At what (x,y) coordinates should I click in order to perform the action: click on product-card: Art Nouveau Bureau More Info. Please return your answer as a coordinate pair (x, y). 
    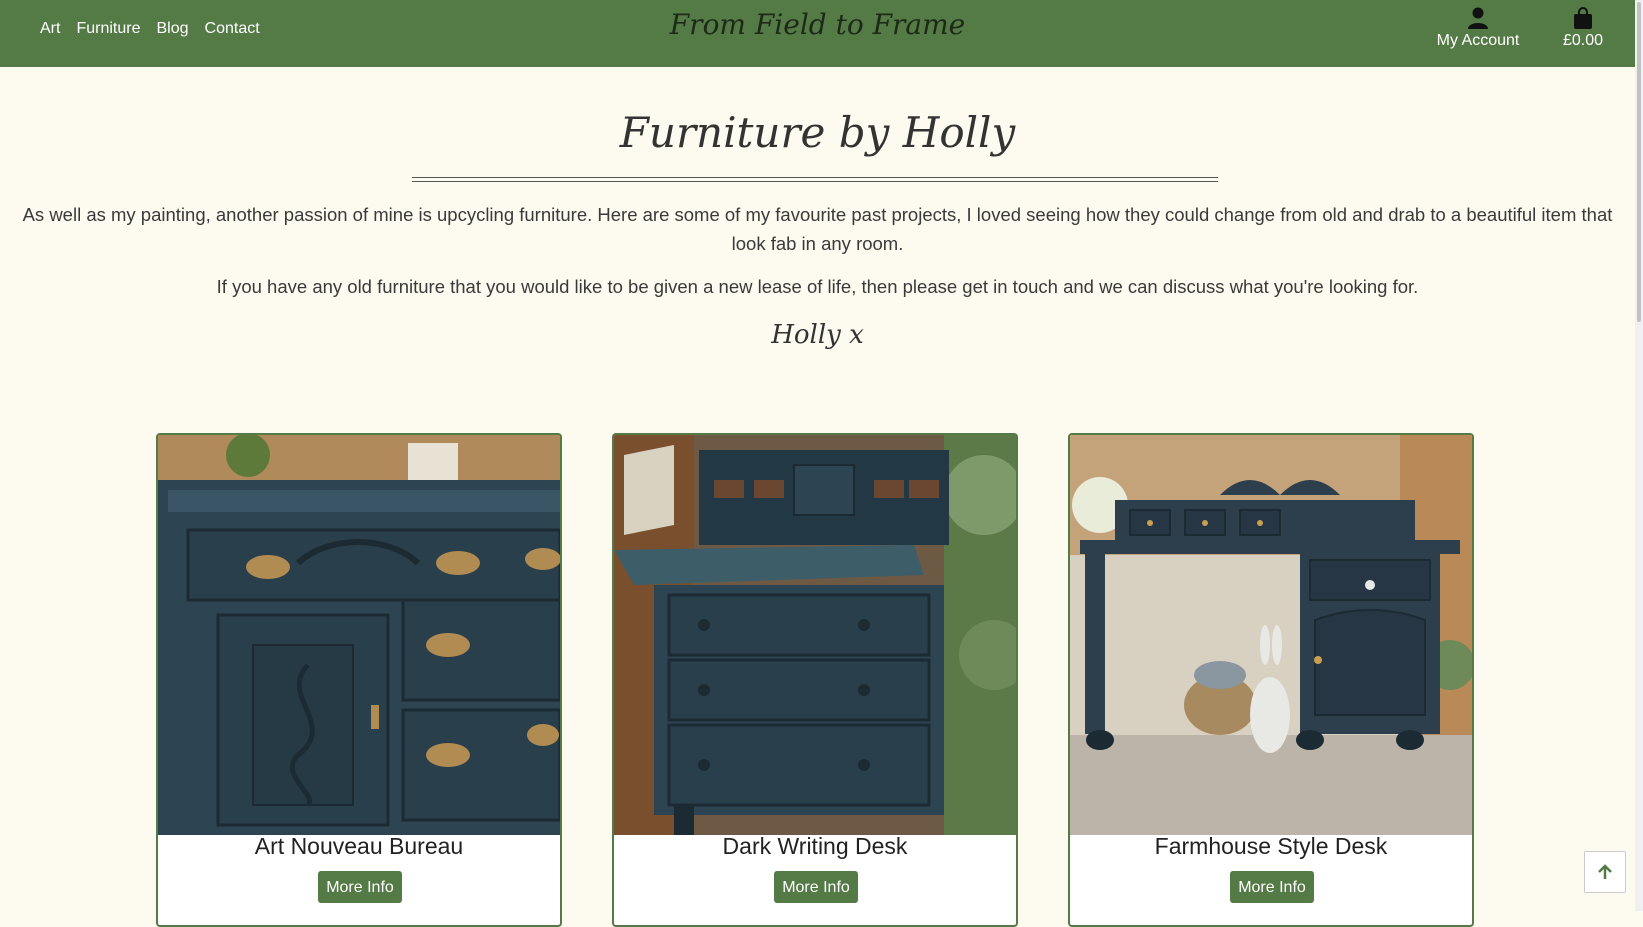
    Looking at the image, I should click on (359, 680).